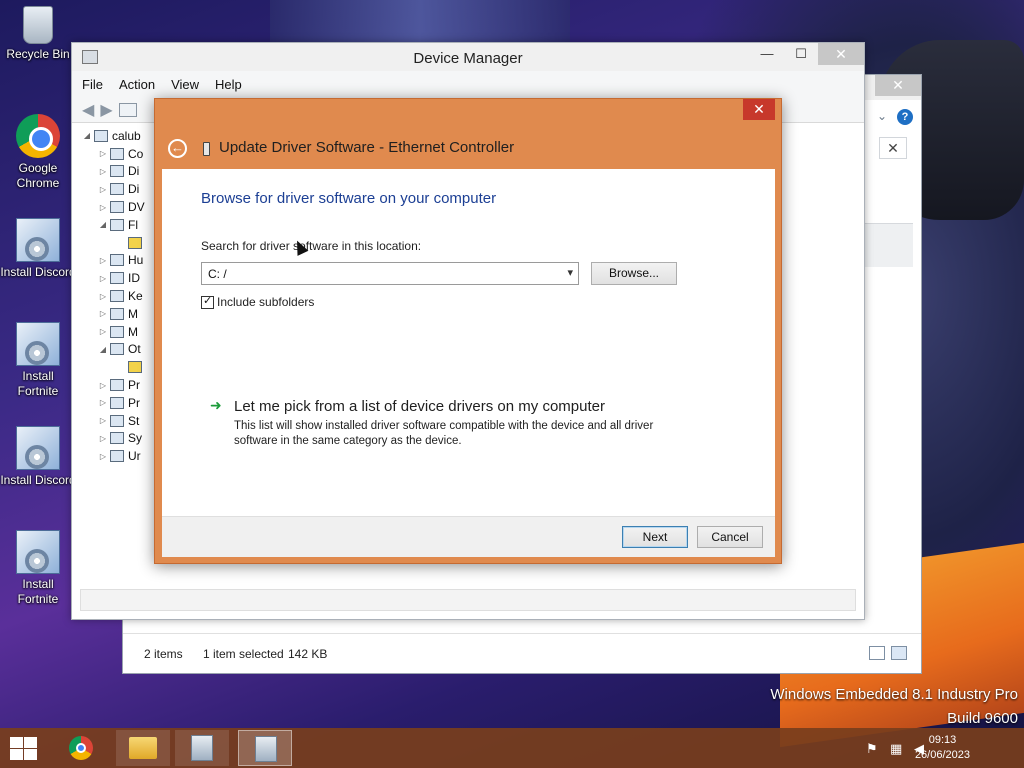  What do you see at coordinates (177, 148) in the screenshot?
I see `back-arrow-icon: ←` at bounding box center [177, 148].